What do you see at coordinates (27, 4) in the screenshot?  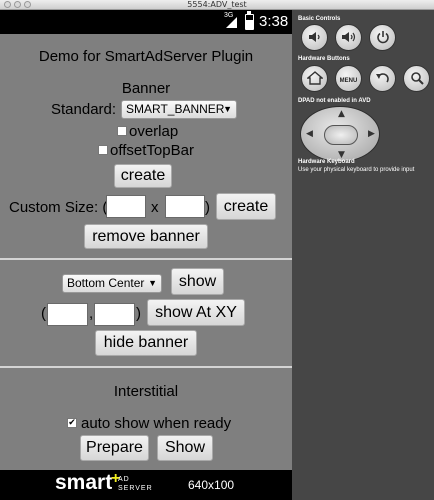 I see `zoom-window-icon` at bounding box center [27, 4].